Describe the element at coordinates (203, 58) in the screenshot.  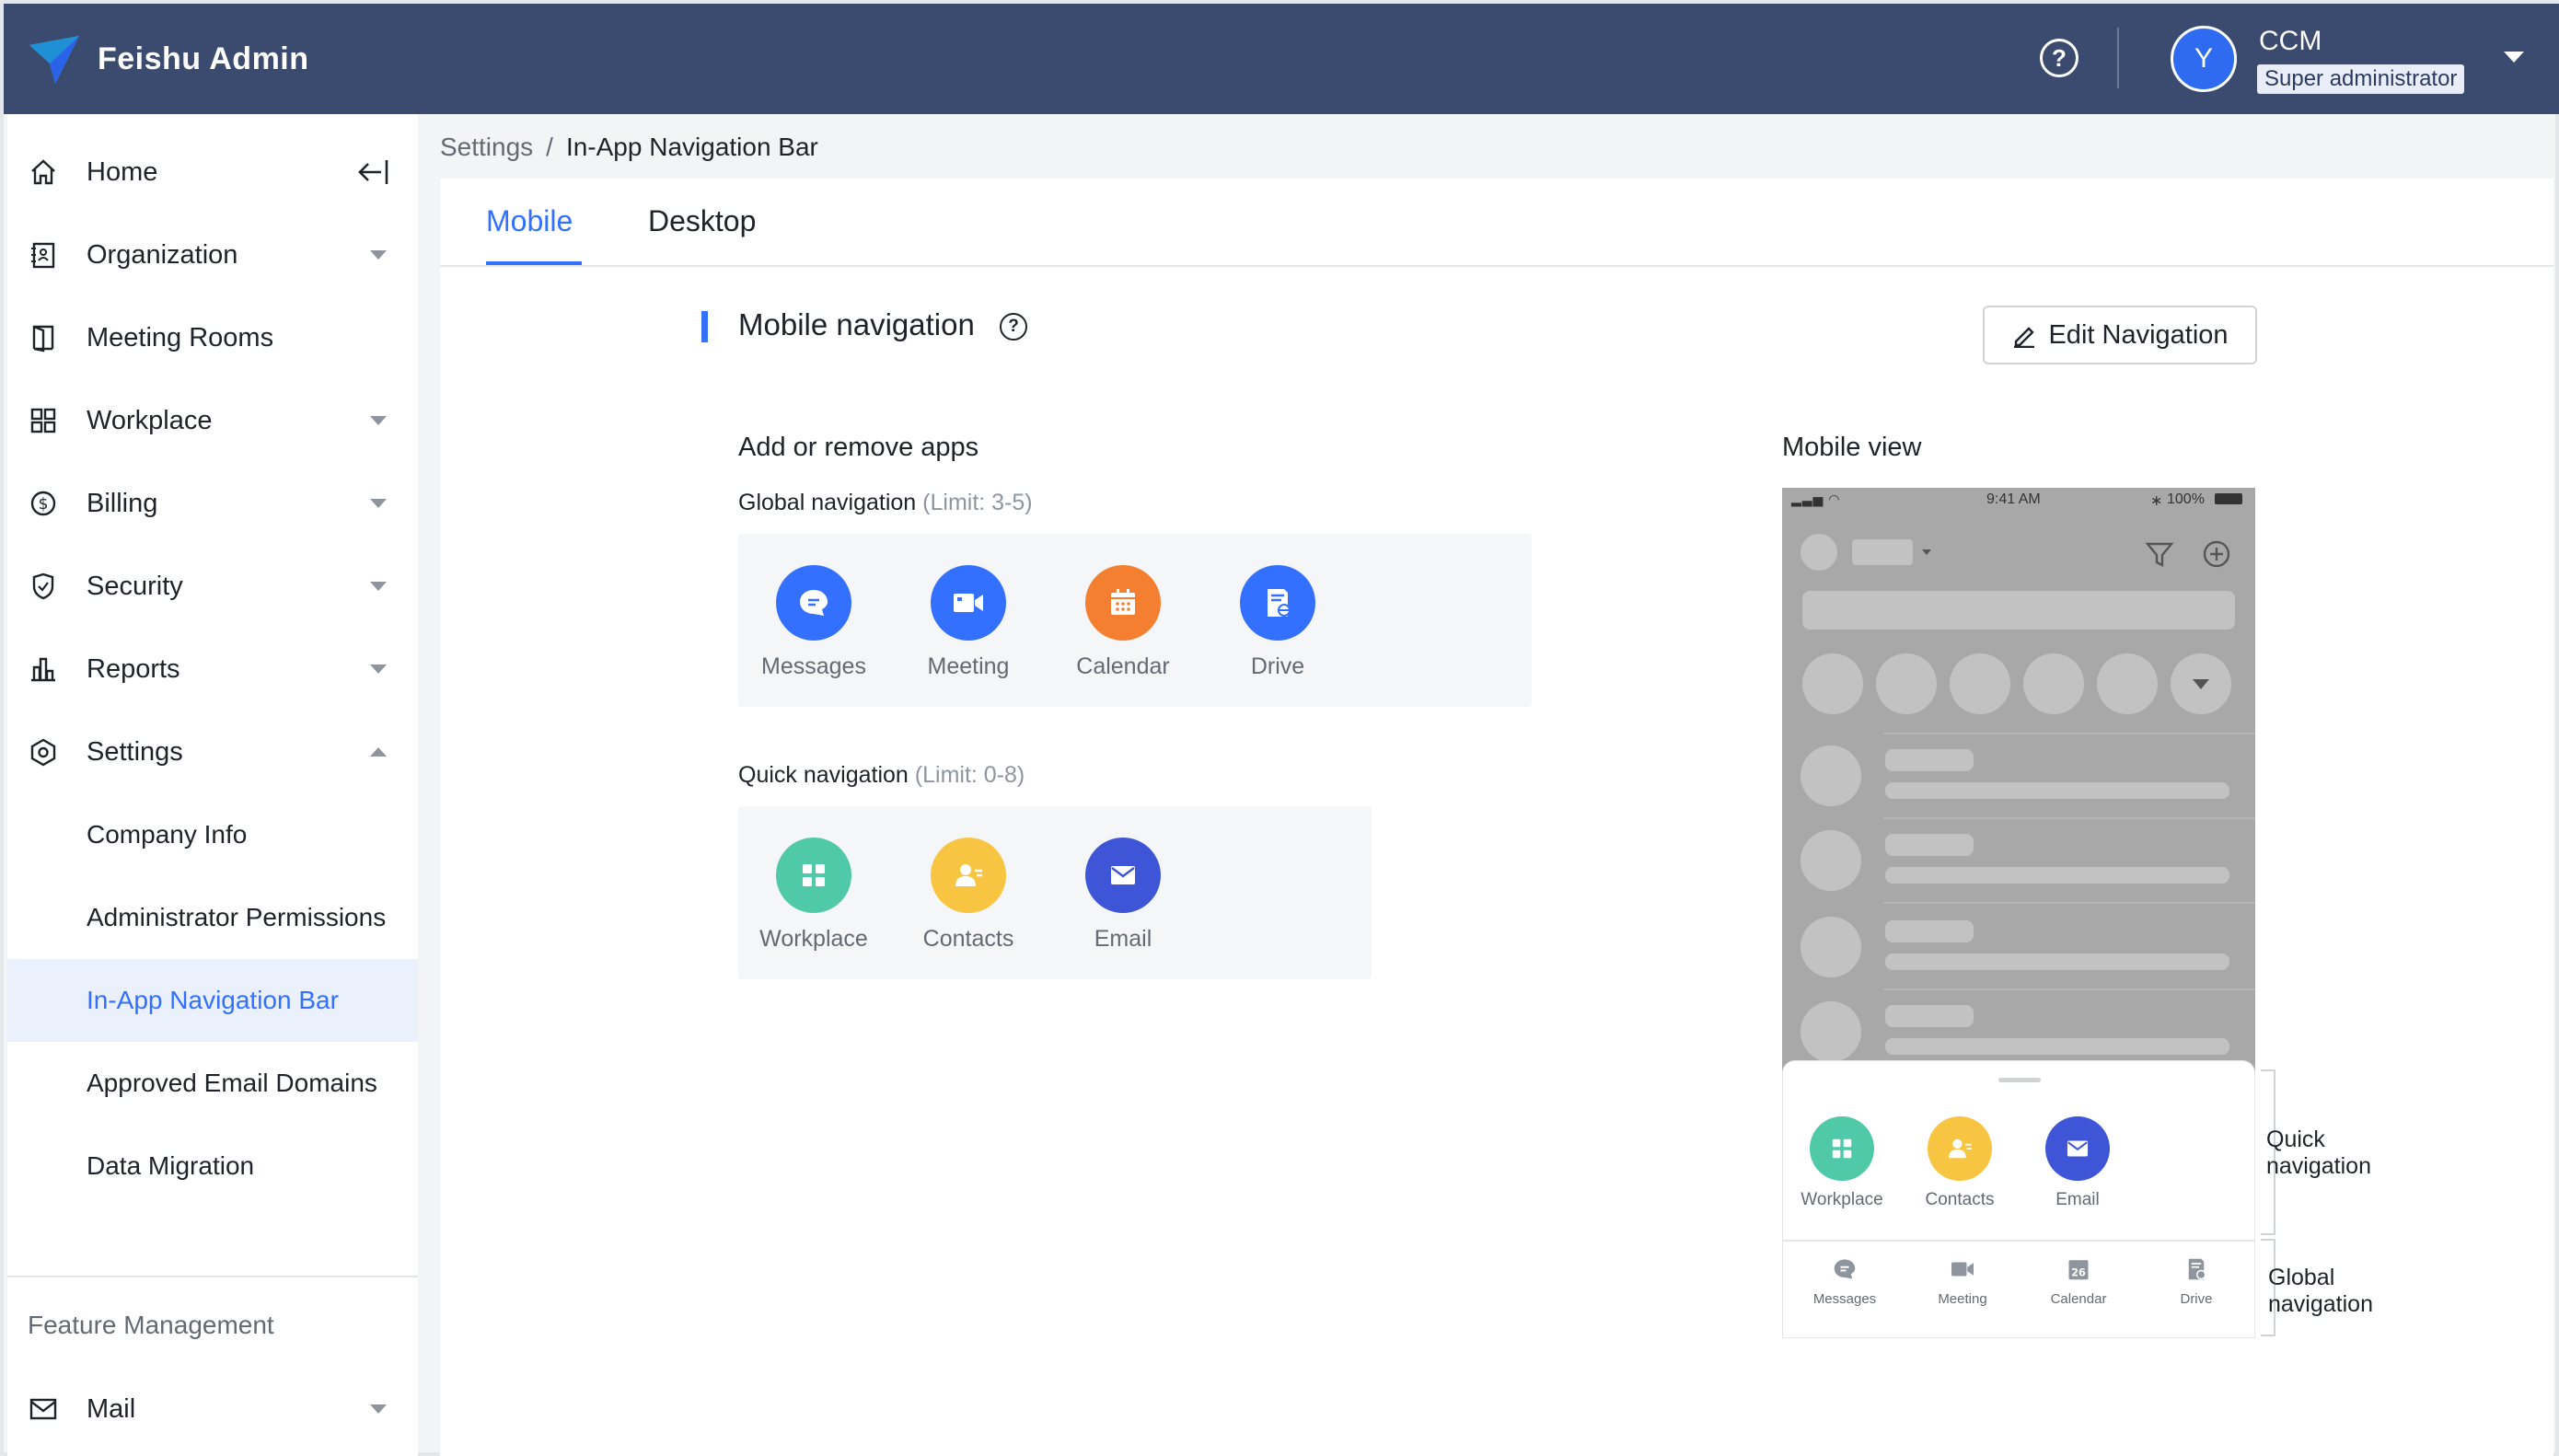
I see `app-title: Feishu Admin` at that location.